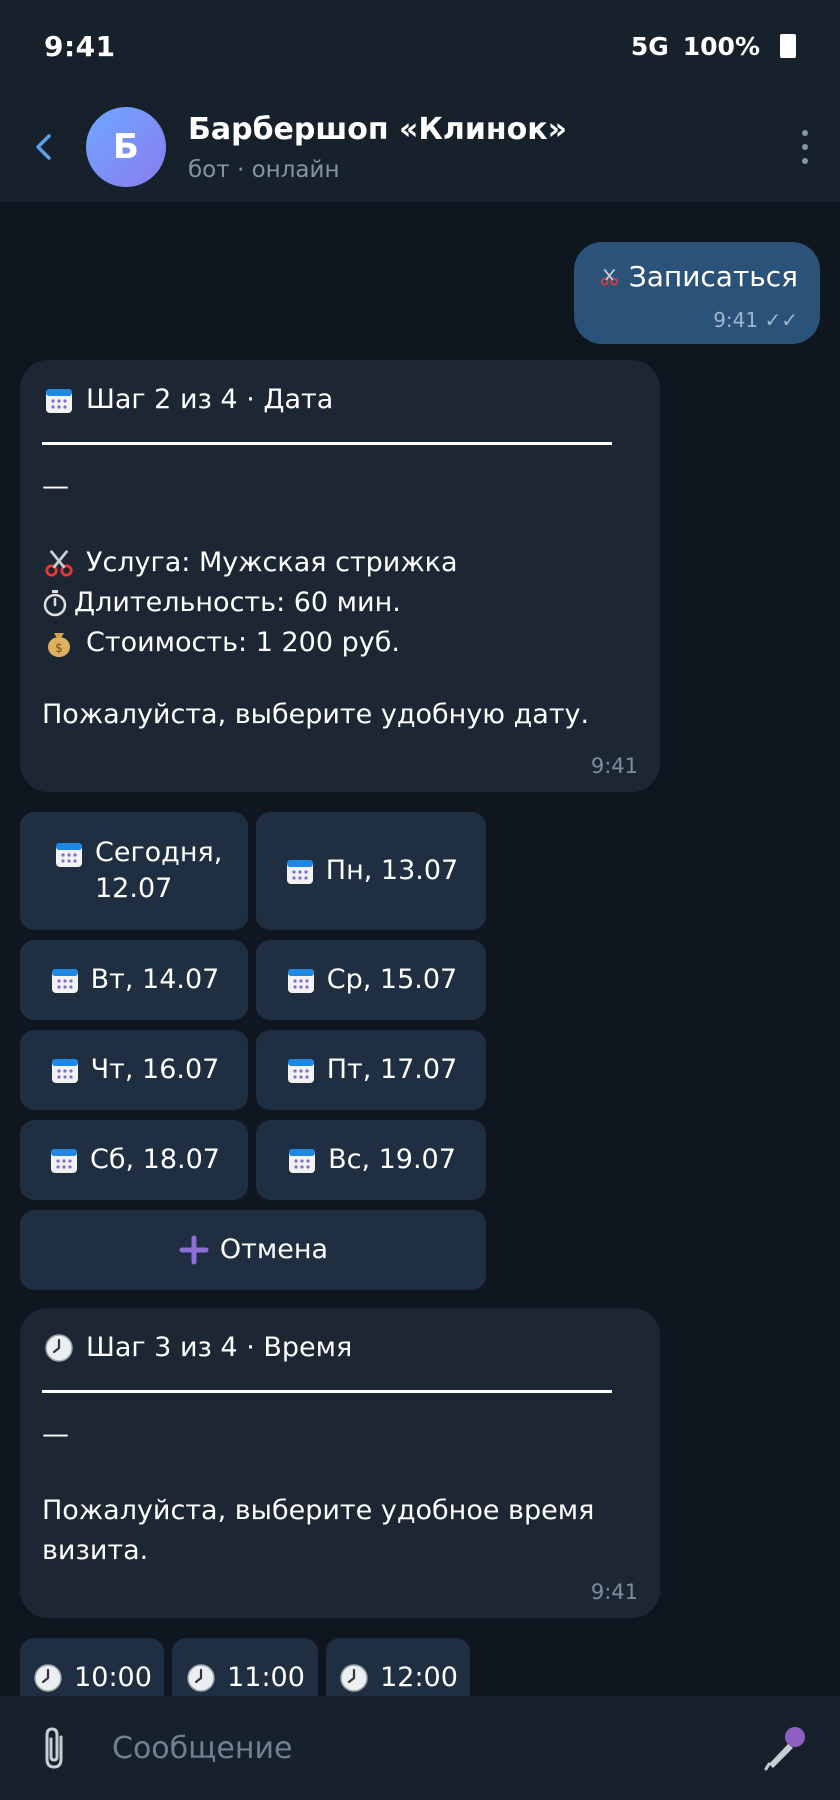 The height and width of the screenshot is (1800, 840). I want to click on time-button-1200: 12:00, so click(398, 1667).